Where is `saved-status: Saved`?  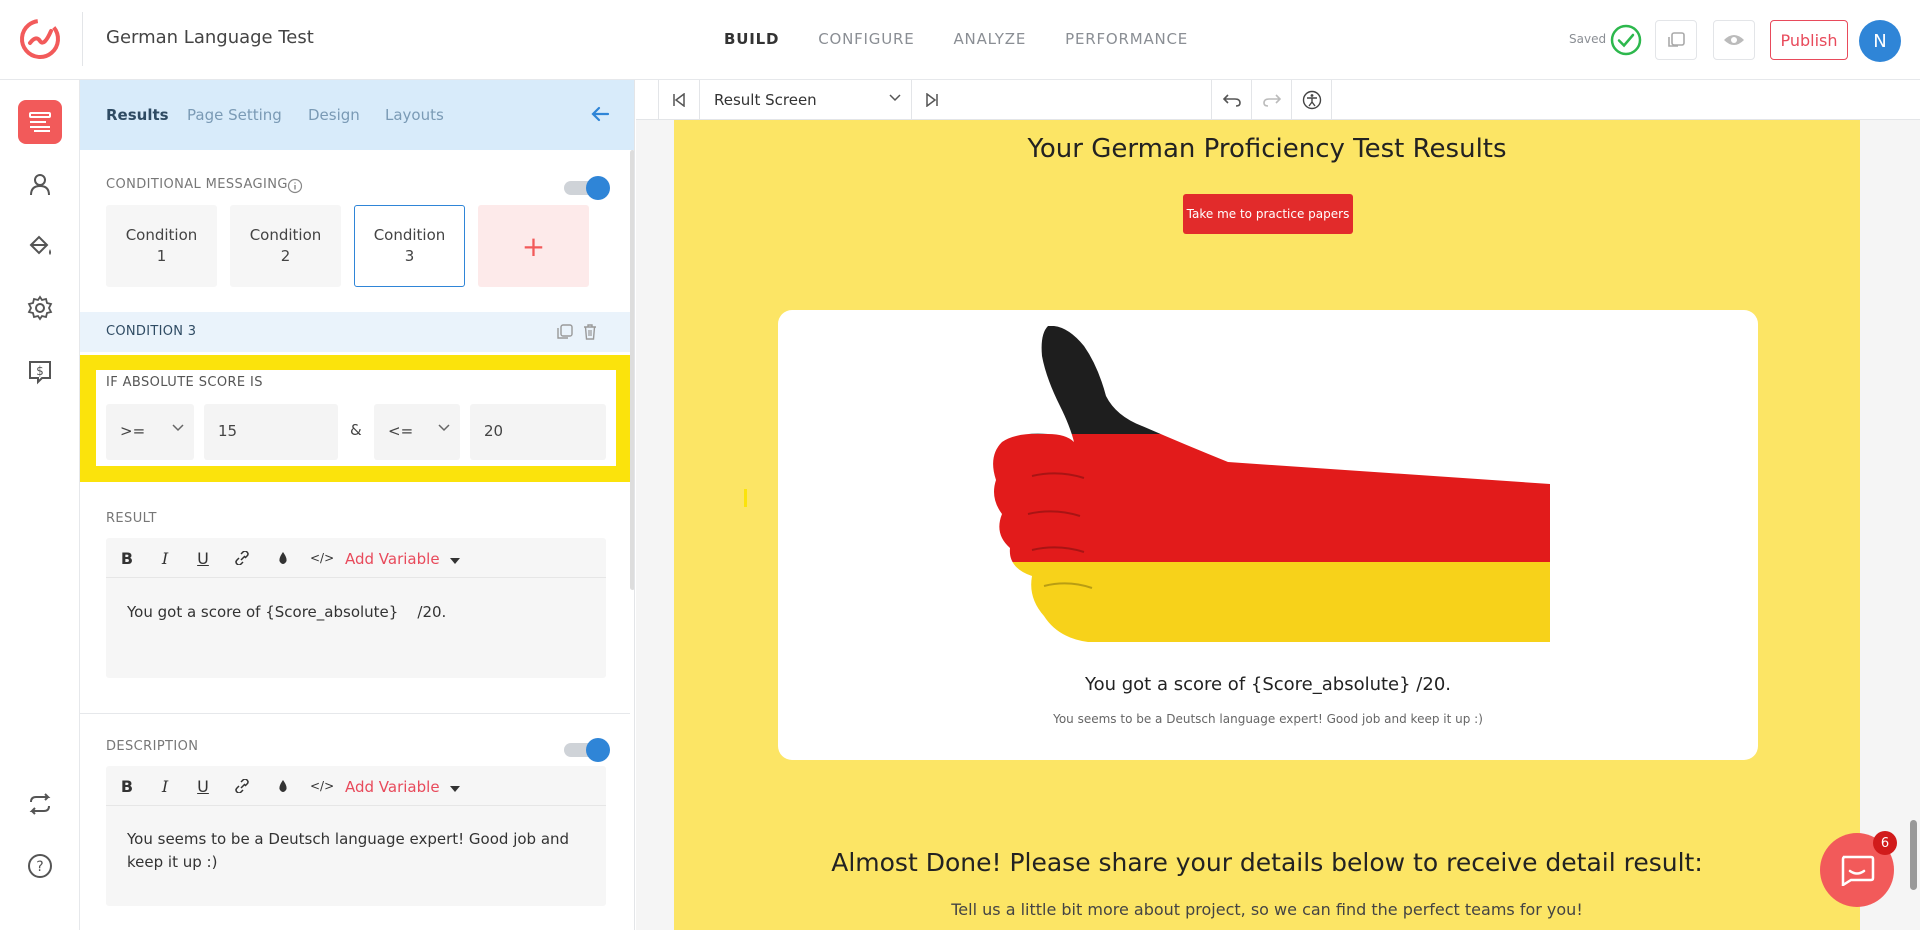 saved-status: Saved is located at coordinates (1588, 39).